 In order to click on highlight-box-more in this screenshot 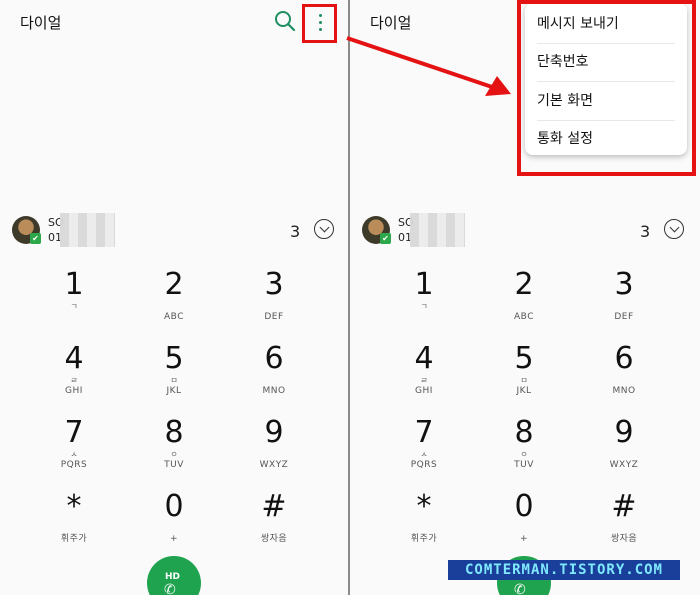, I will do `click(319, 23)`.